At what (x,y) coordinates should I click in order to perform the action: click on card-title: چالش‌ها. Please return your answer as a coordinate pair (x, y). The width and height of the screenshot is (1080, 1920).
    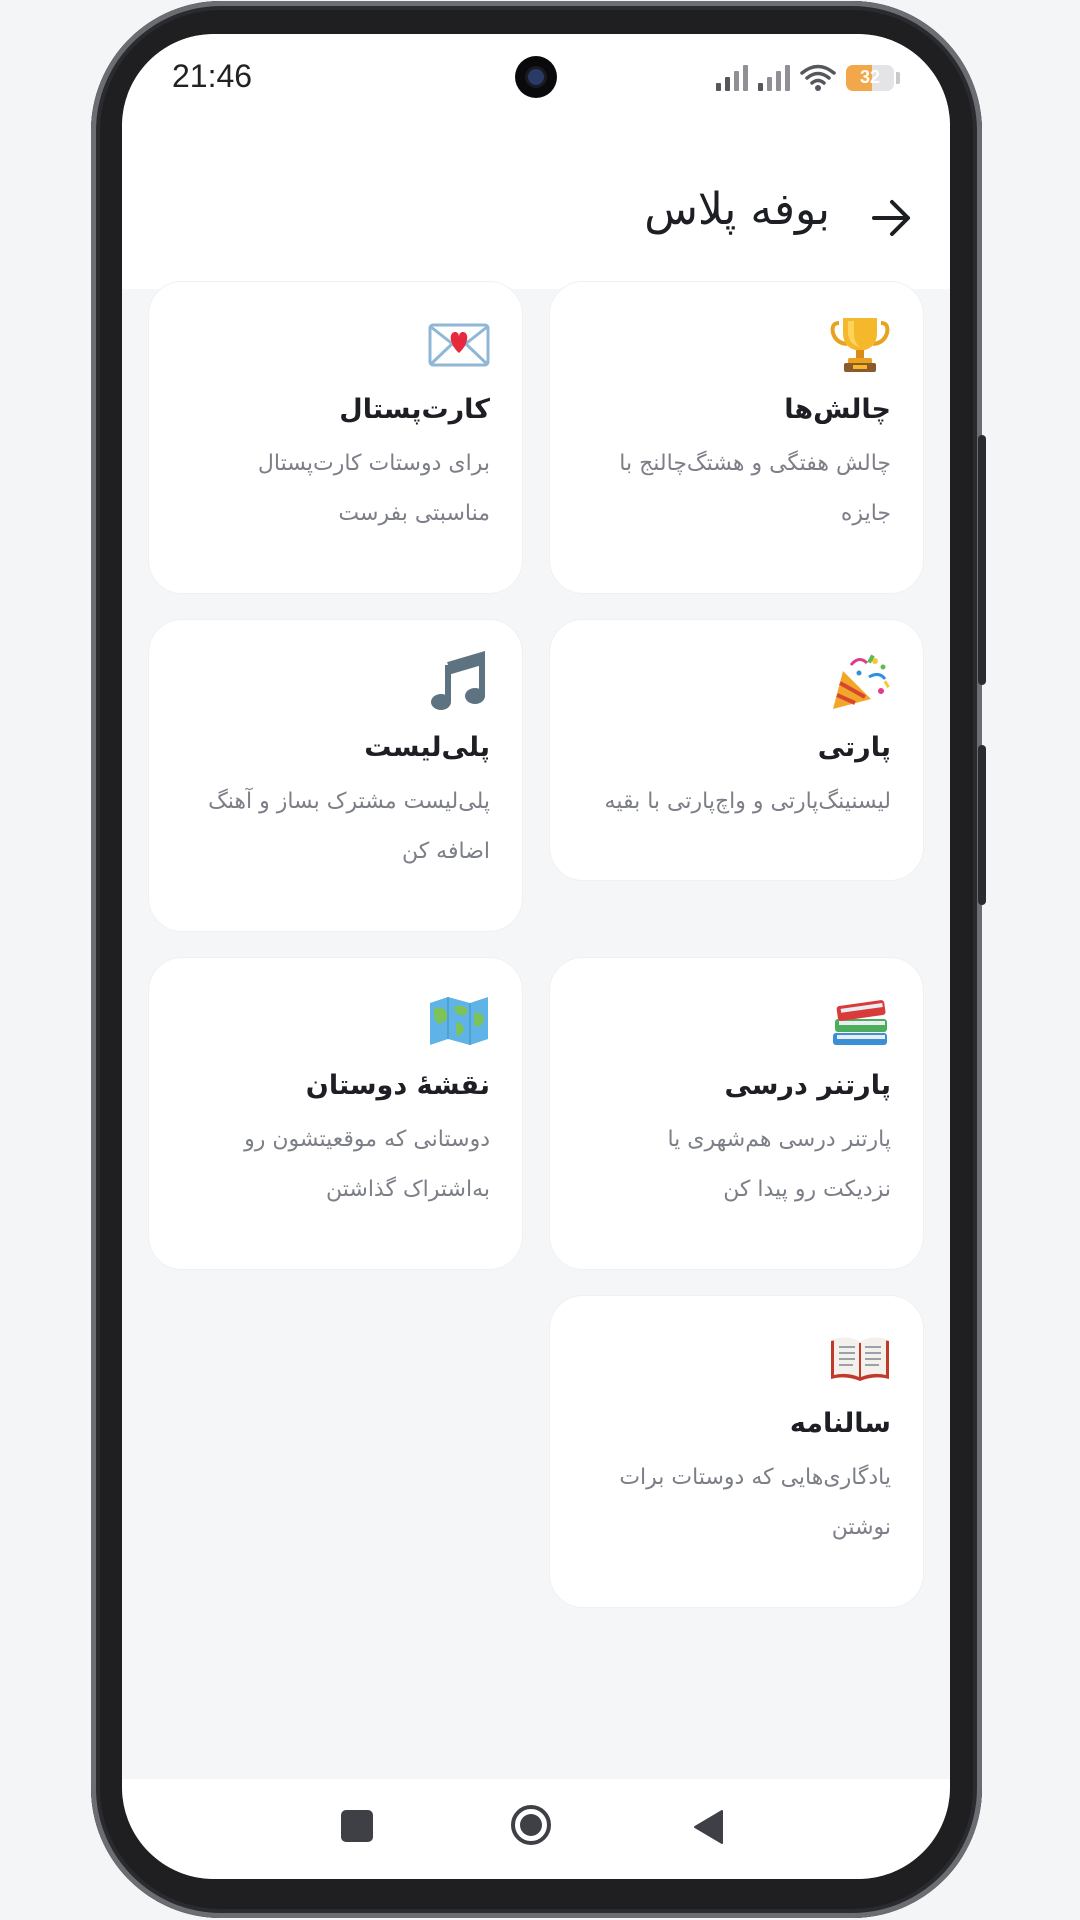
    Looking at the image, I should click on (837, 409).